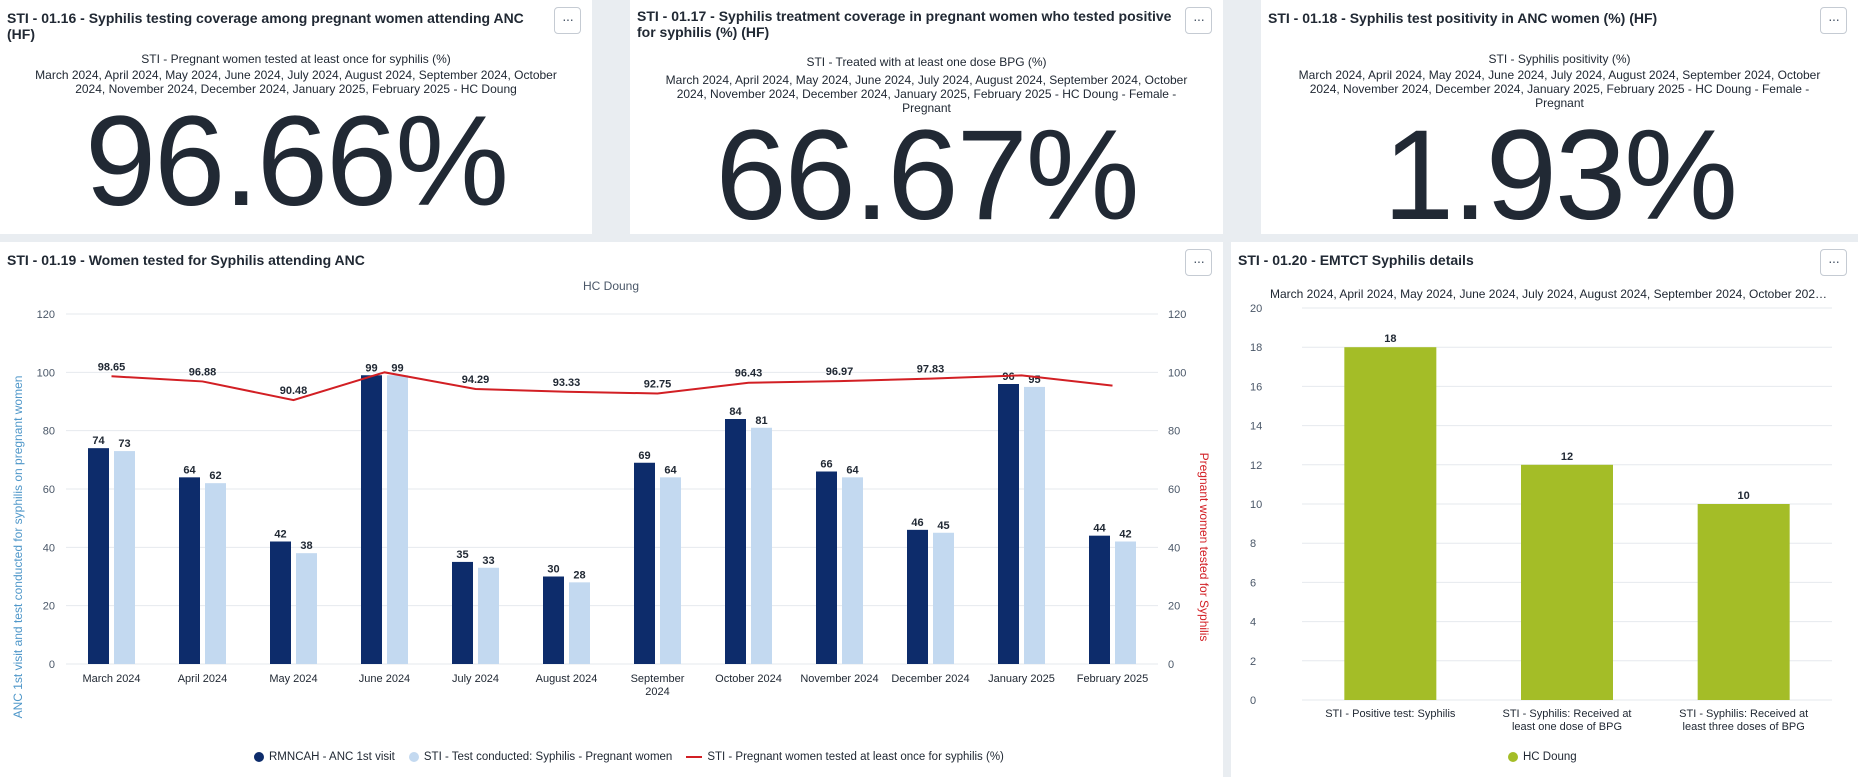  I want to click on bar-value-label: 44, so click(1099, 529).